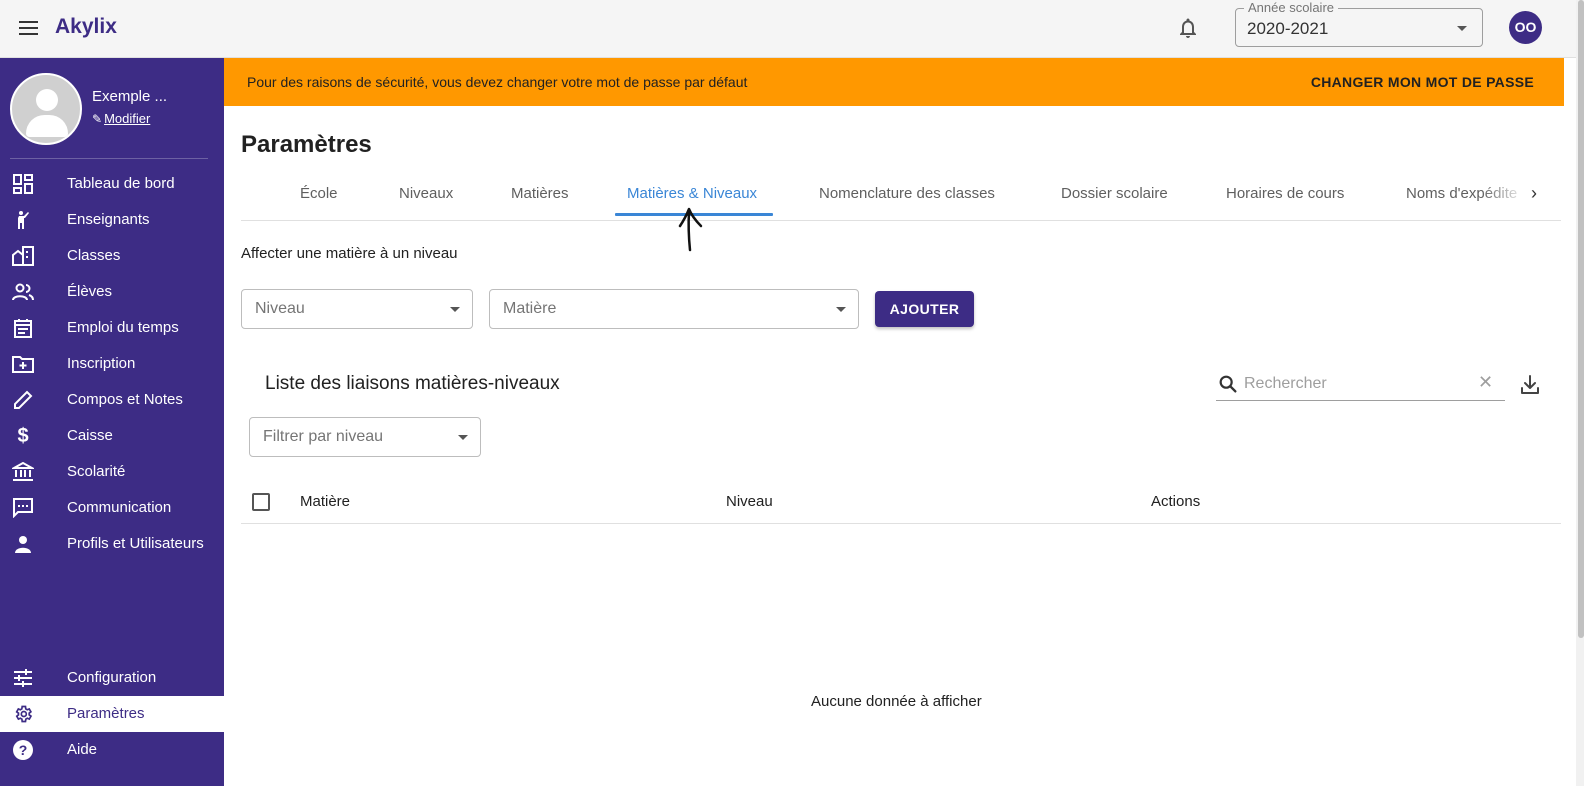 Image resolution: width=1584 pixels, height=786 pixels. I want to click on help-icon: ?, so click(23, 750).